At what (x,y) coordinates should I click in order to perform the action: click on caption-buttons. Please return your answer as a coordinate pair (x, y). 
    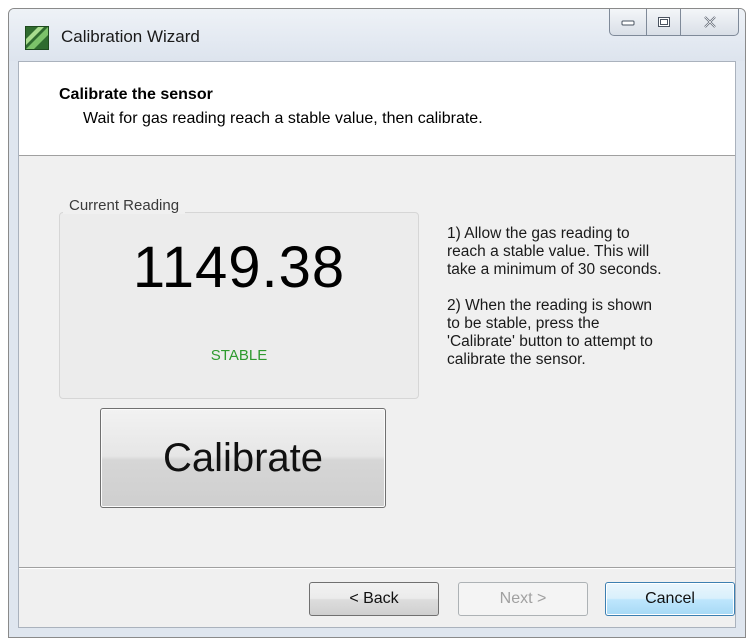
    Looking at the image, I should click on (674, 24).